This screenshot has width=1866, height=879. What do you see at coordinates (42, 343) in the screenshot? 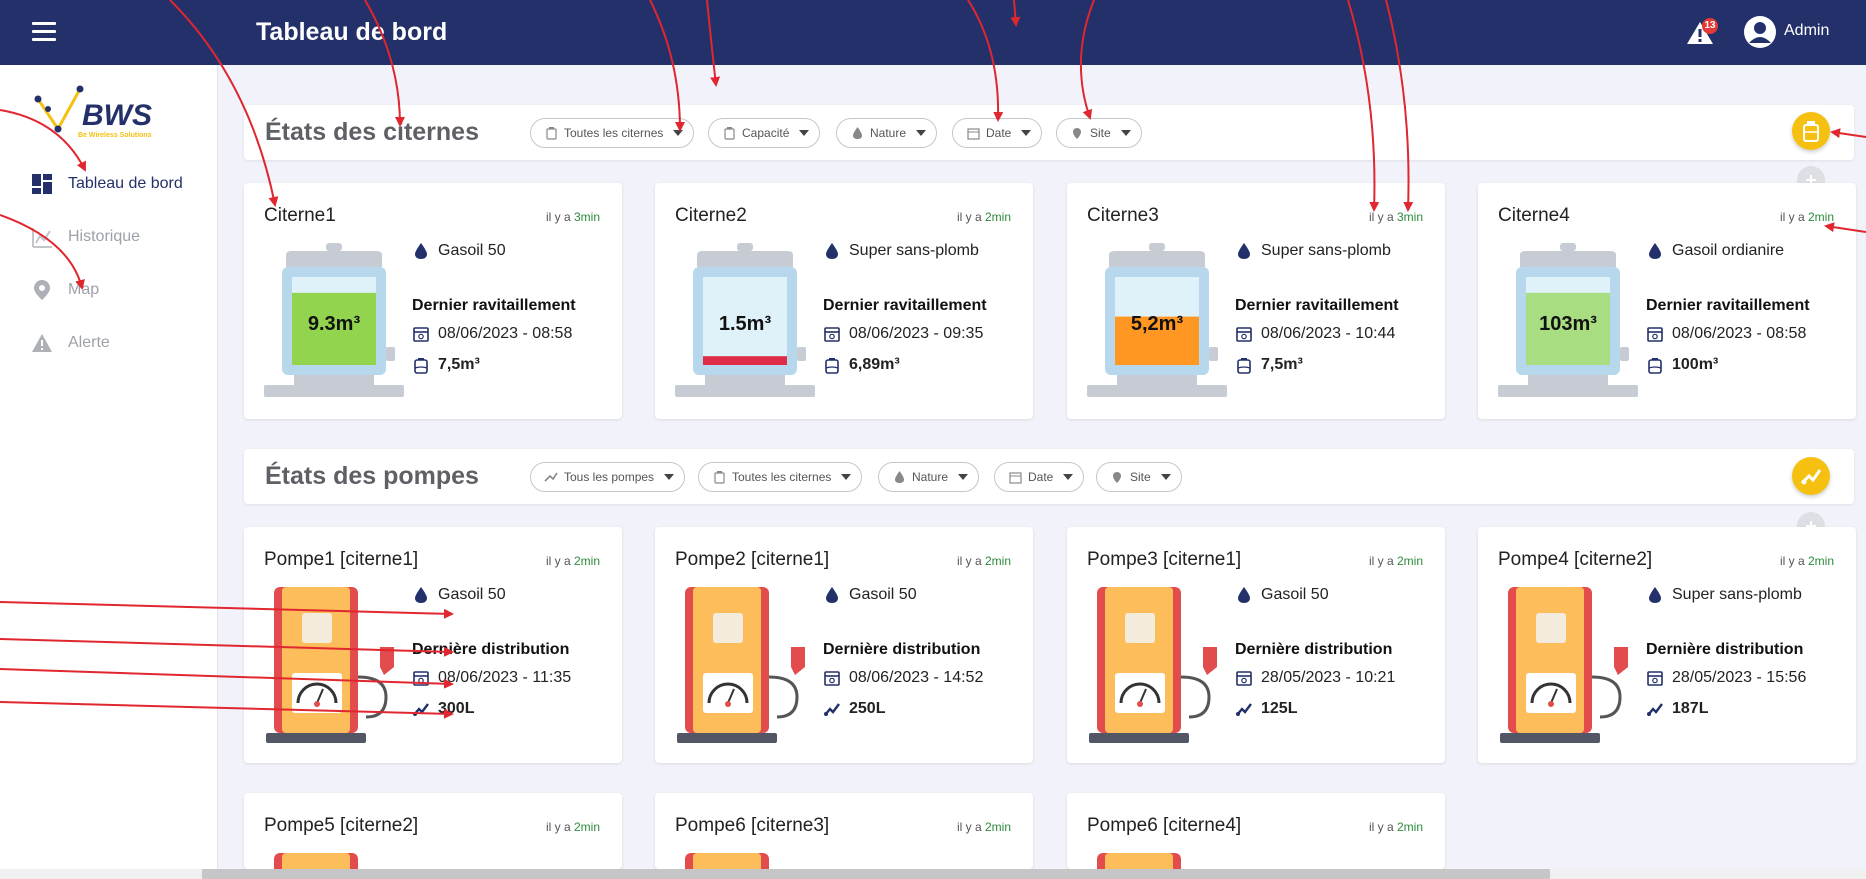
I see `warning-icon` at bounding box center [42, 343].